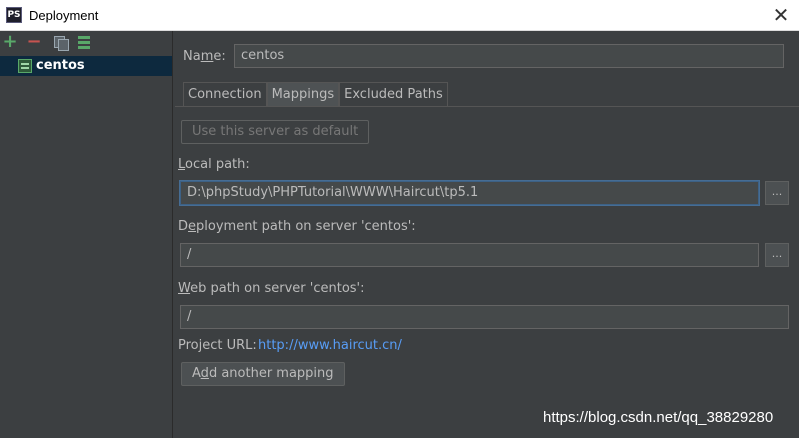 This screenshot has height=438, width=799. Describe the element at coordinates (393, 94) in the screenshot. I see `tab-excluded-paths: Excluded Paths` at that location.